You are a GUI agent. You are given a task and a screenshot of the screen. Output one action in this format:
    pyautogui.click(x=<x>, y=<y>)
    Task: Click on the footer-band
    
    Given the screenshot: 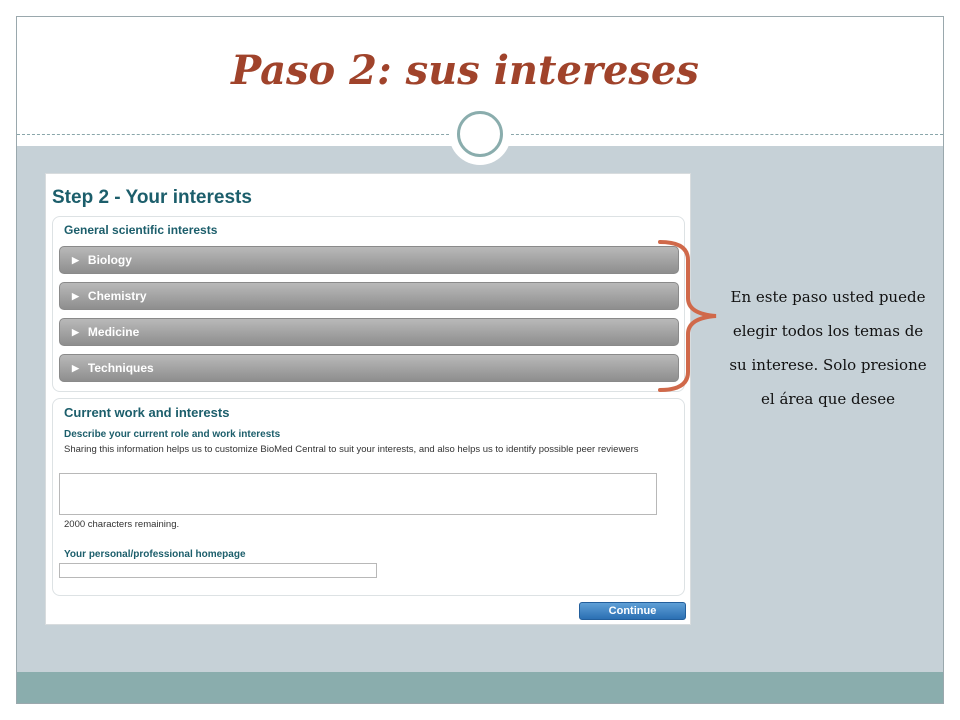 What is the action you would take?
    pyautogui.click(x=480, y=687)
    